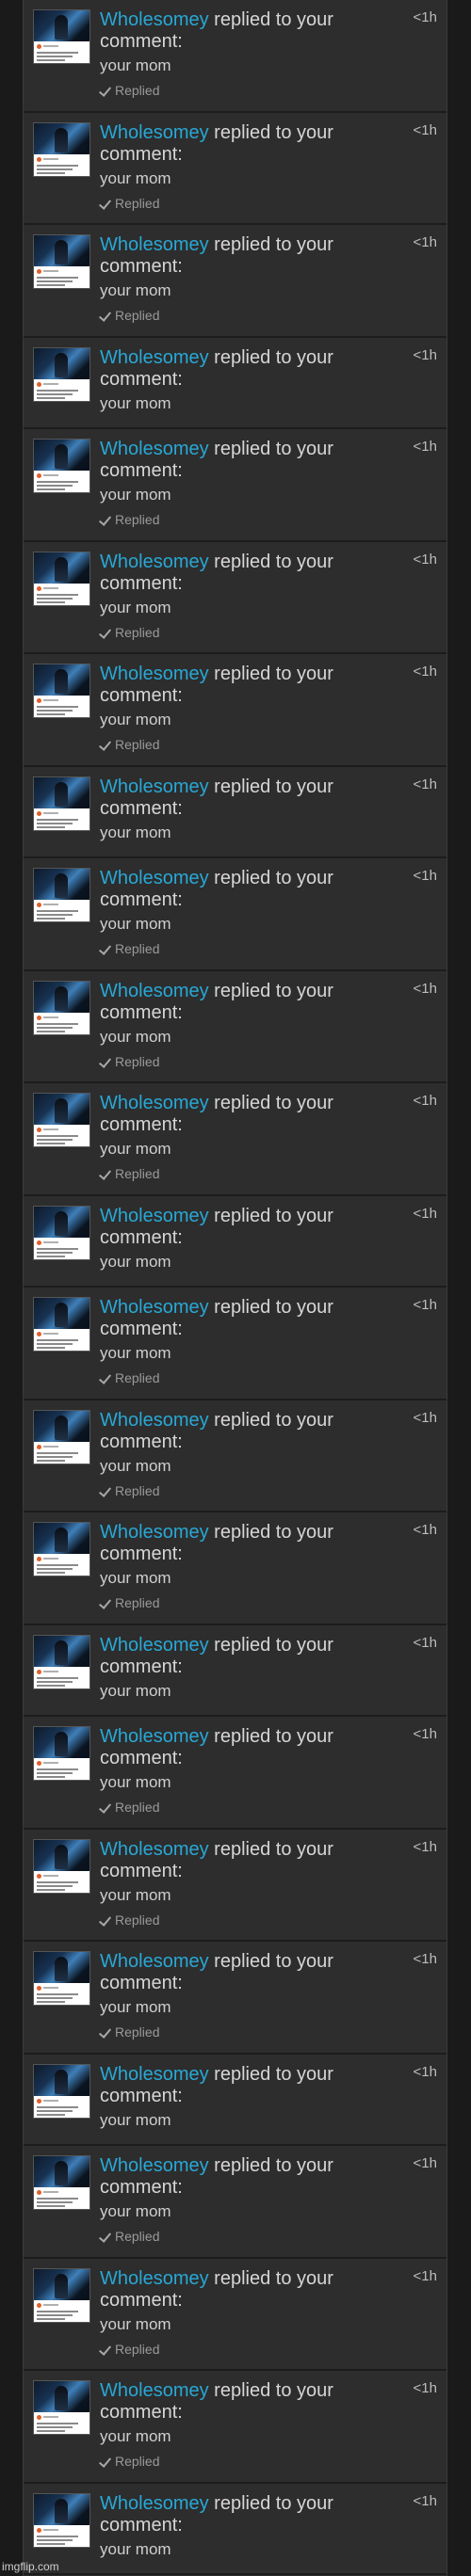 The height and width of the screenshot is (2576, 471). Describe the element at coordinates (250, 2402) in the screenshot. I see `notification-headline: Wholesomey replied to your comment:` at that location.